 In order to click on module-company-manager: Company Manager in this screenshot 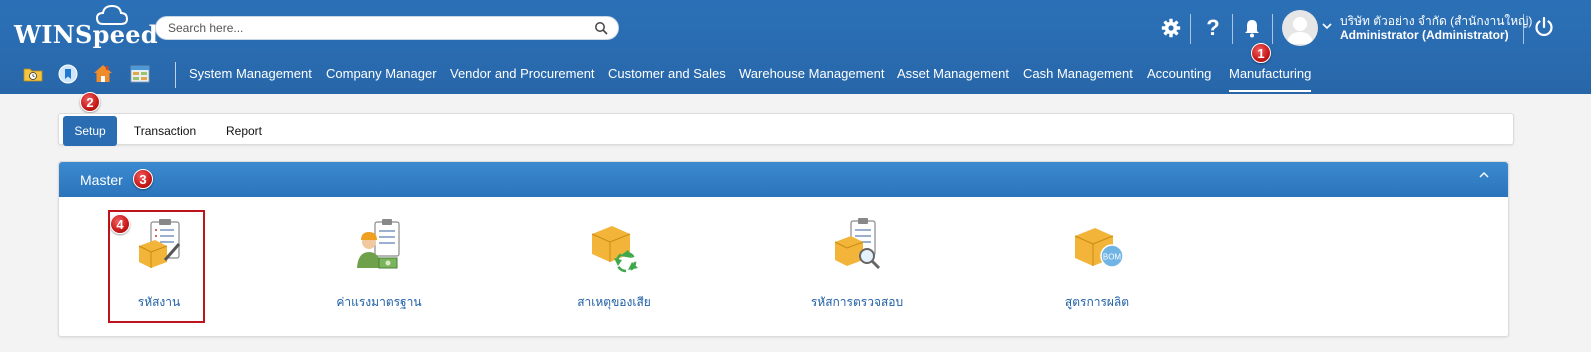, I will do `click(381, 73)`.